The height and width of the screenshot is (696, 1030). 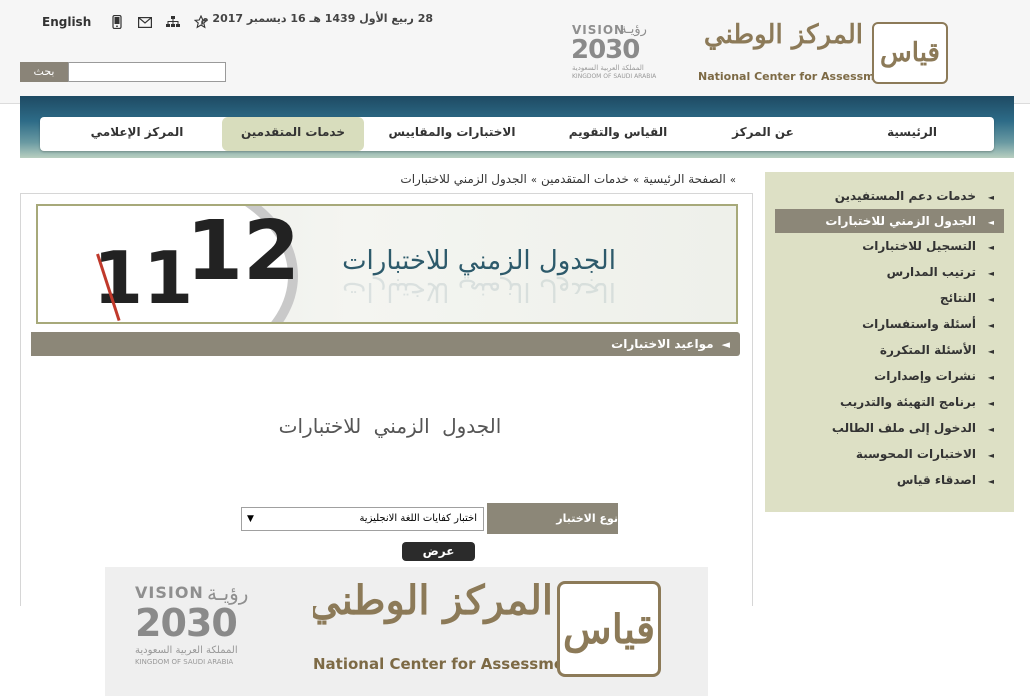 What do you see at coordinates (957, 298) in the screenshot?
I see `sidebar-item-label: النتائج` at bounding box center [957, 298].